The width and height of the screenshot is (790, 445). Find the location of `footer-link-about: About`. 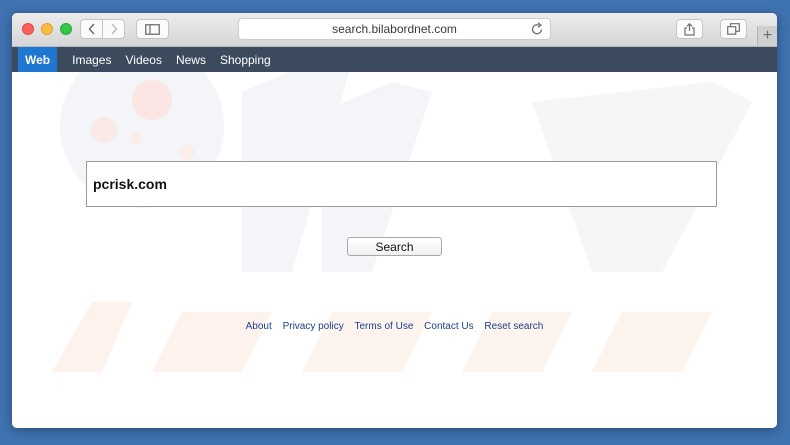

footer-link-about: About is located at coordinates (259, 326).